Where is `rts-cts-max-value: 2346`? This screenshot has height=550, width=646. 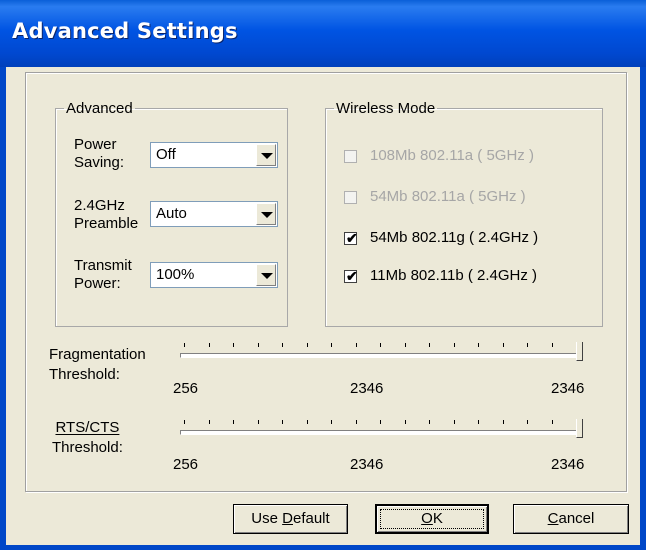 rts-cts-max-value: 2346 is located at coordinates (568, 464).